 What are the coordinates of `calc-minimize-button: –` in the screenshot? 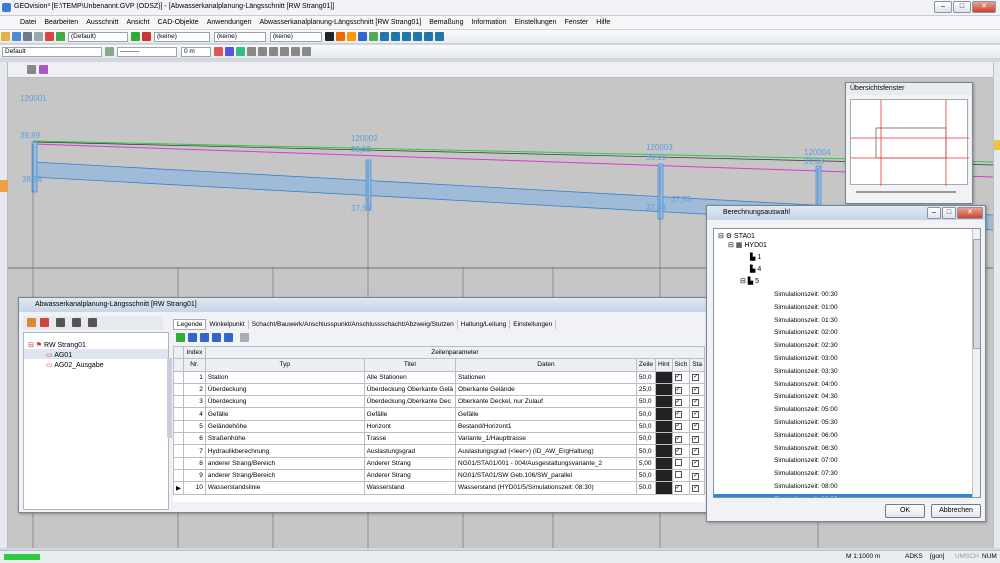 It's located at (934, 213).